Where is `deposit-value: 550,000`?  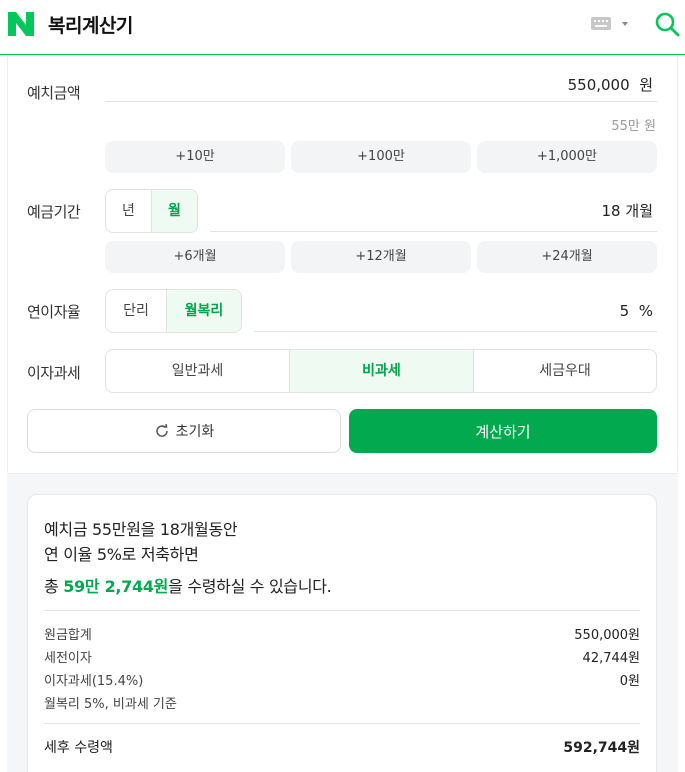
deposit-value: 550,000 is located at coordinates (598, 85).